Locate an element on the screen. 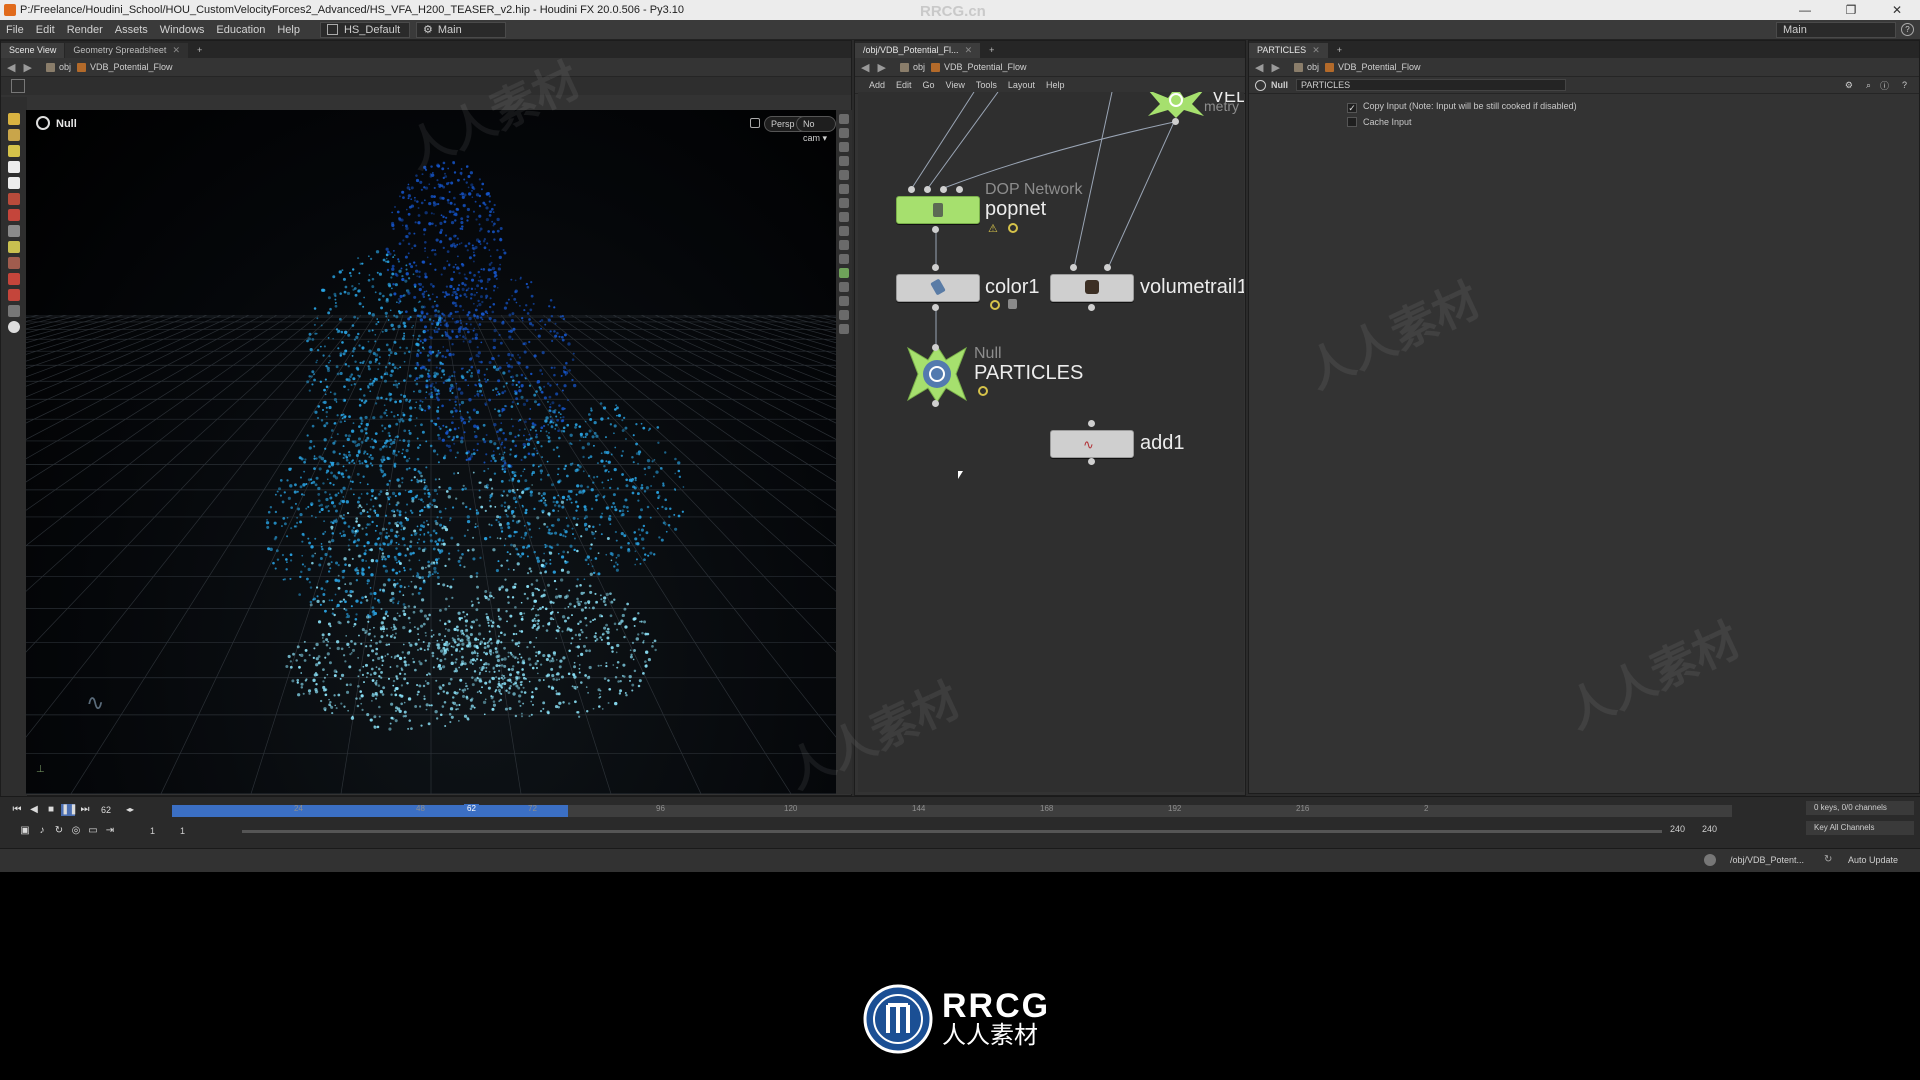 The width and height of the screenshot is (1920, 1080). pose-tool-icon is located at coordinates (14, 215).